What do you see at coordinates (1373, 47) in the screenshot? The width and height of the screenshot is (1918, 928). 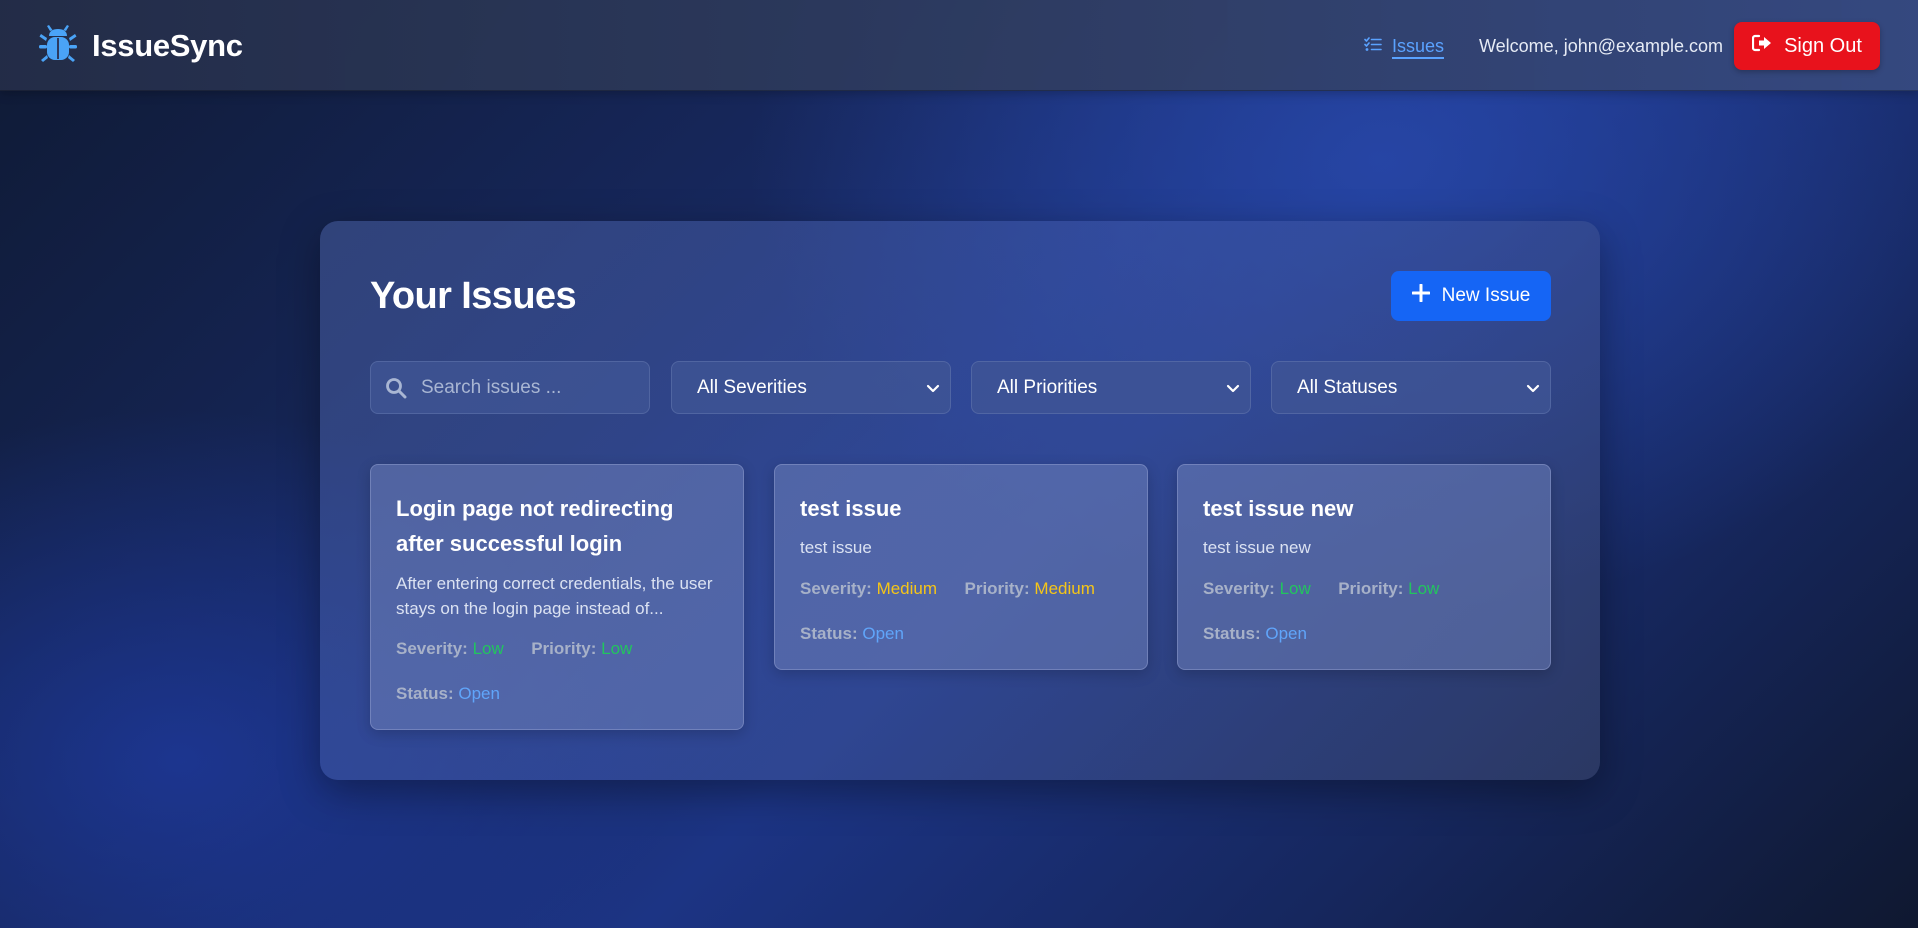 I see `list-check-icon` at bounding box center [1373, 47].